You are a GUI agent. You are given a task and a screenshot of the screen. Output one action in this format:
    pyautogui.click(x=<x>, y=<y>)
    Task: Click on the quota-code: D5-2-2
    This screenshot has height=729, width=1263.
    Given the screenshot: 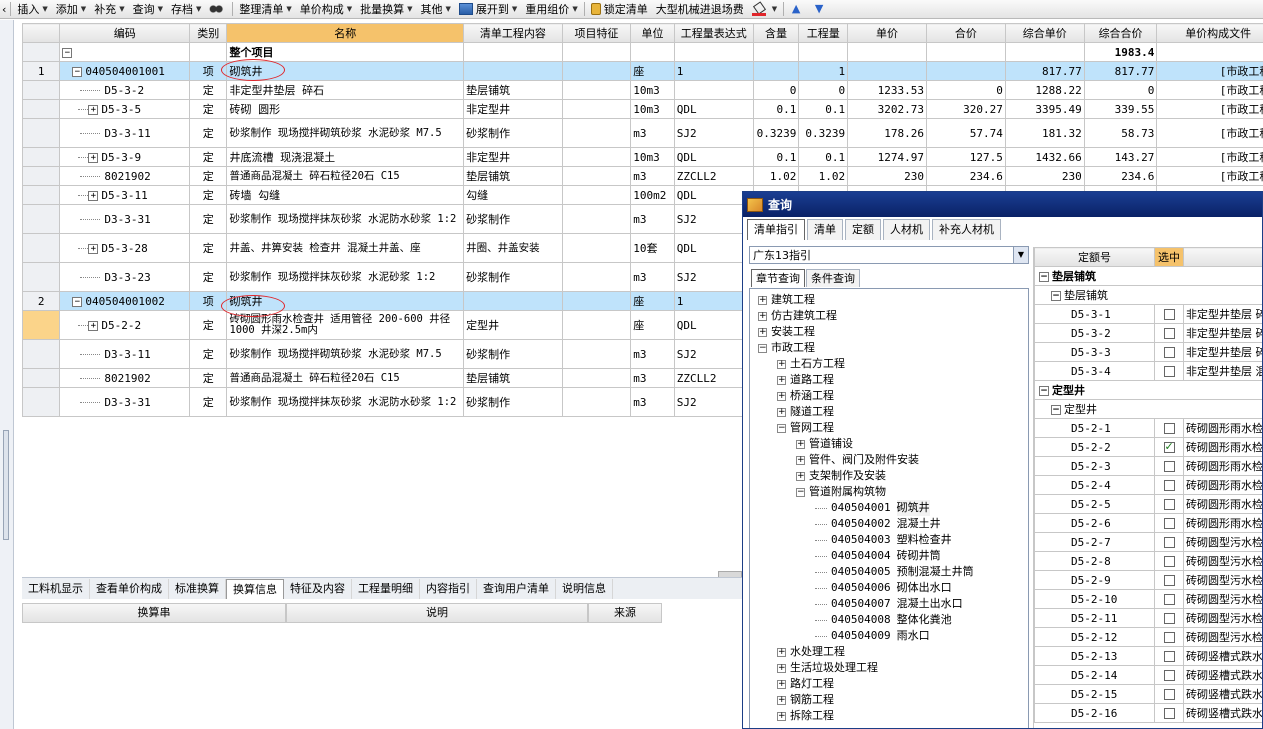 What is the action you would take?
    pyautogui.click(x=1094, y=447)
    